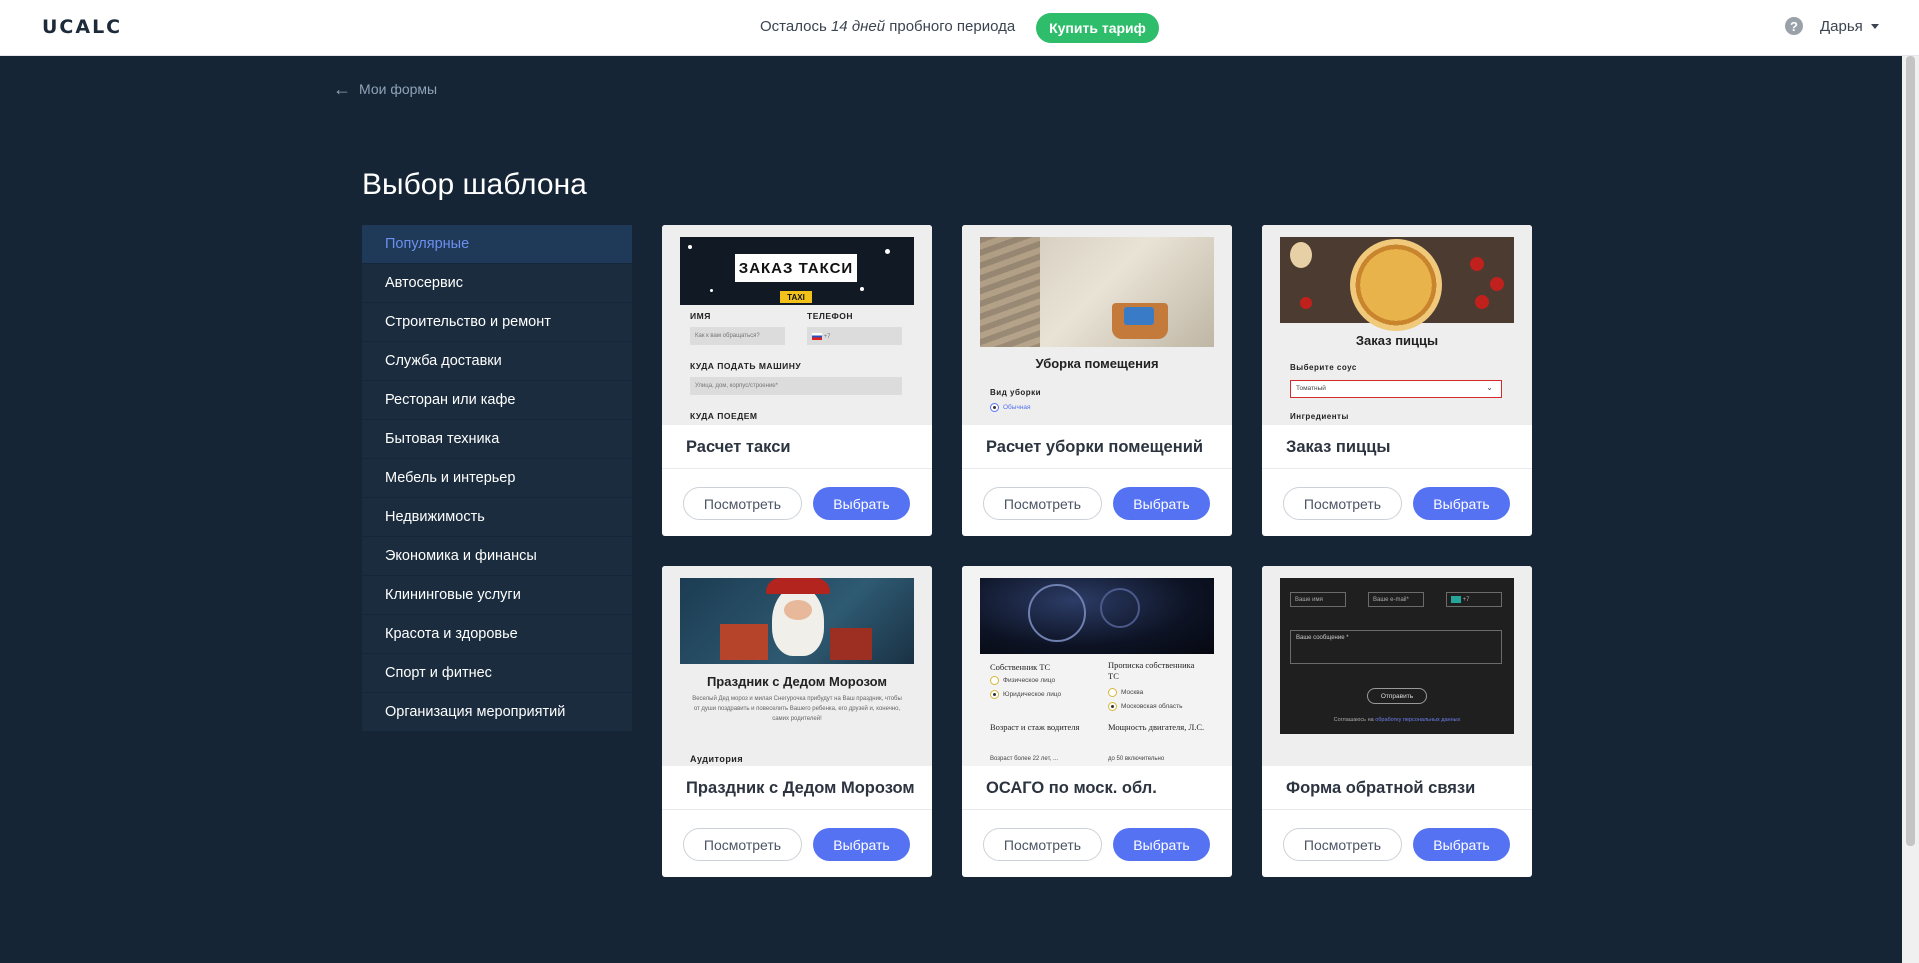 Image resolution: width=1919 pixels, height=963 pixels. I want to click on osago-power-label: Мощность двигателя, Л.С., so click(1156, 727).